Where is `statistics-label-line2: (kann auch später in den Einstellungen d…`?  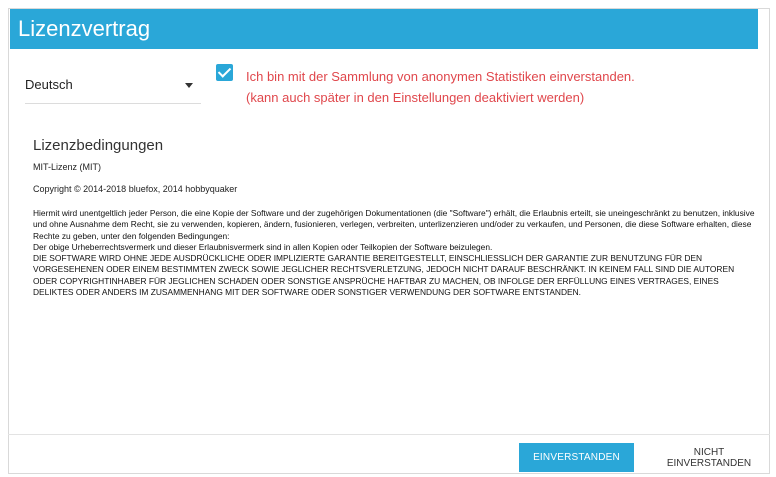 statistics-label-line2: (kann auch später in den Einstellungen d… is located at coordinates (415, 97).